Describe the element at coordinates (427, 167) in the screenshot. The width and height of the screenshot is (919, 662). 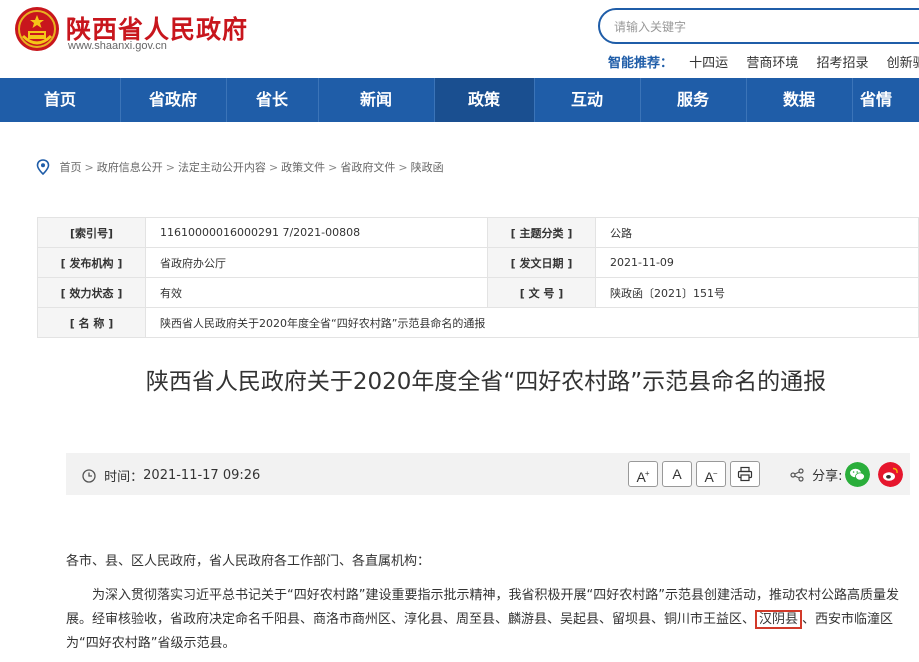
I see `breadcrumb-item-current: 陕政函` at that location.